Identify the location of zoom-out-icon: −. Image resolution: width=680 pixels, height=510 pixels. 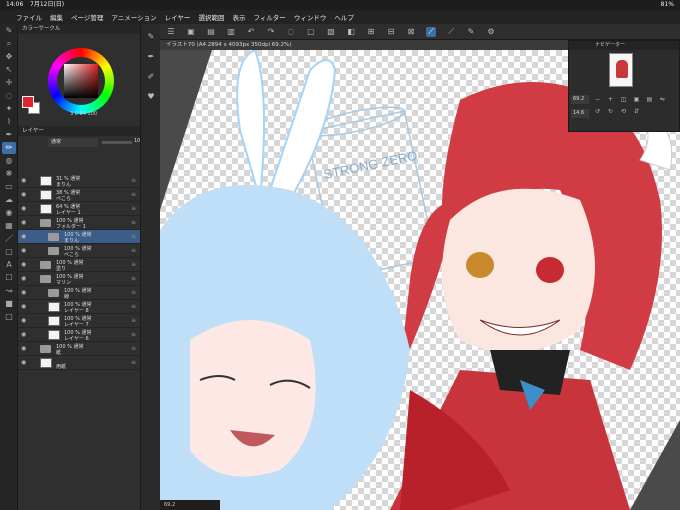
(597, 99).